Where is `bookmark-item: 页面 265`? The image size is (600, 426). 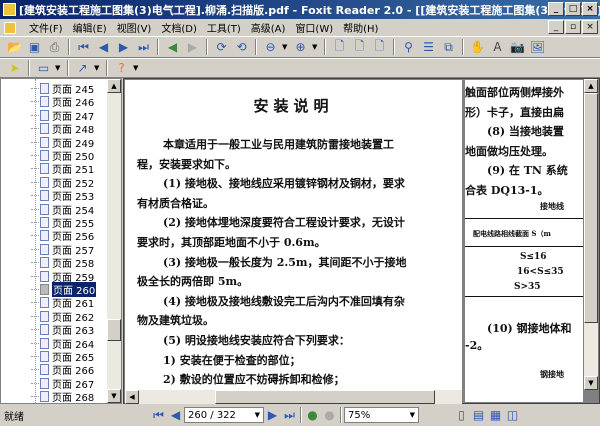
bookmark-item: 页面 265 is located at coordinates (62, 357).